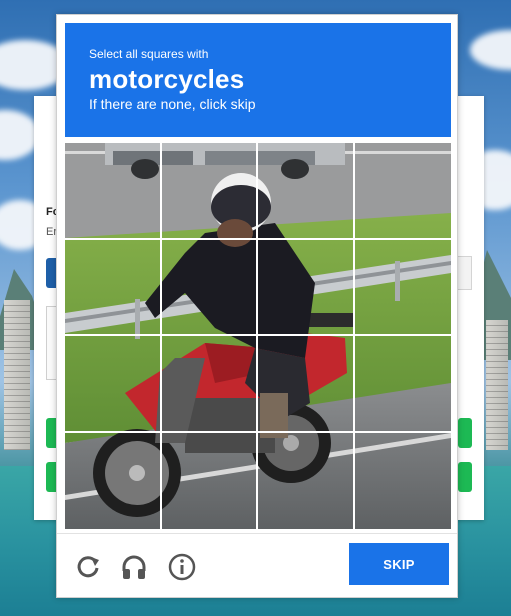  I want to click on tile-r4c3, so click(306, 480).